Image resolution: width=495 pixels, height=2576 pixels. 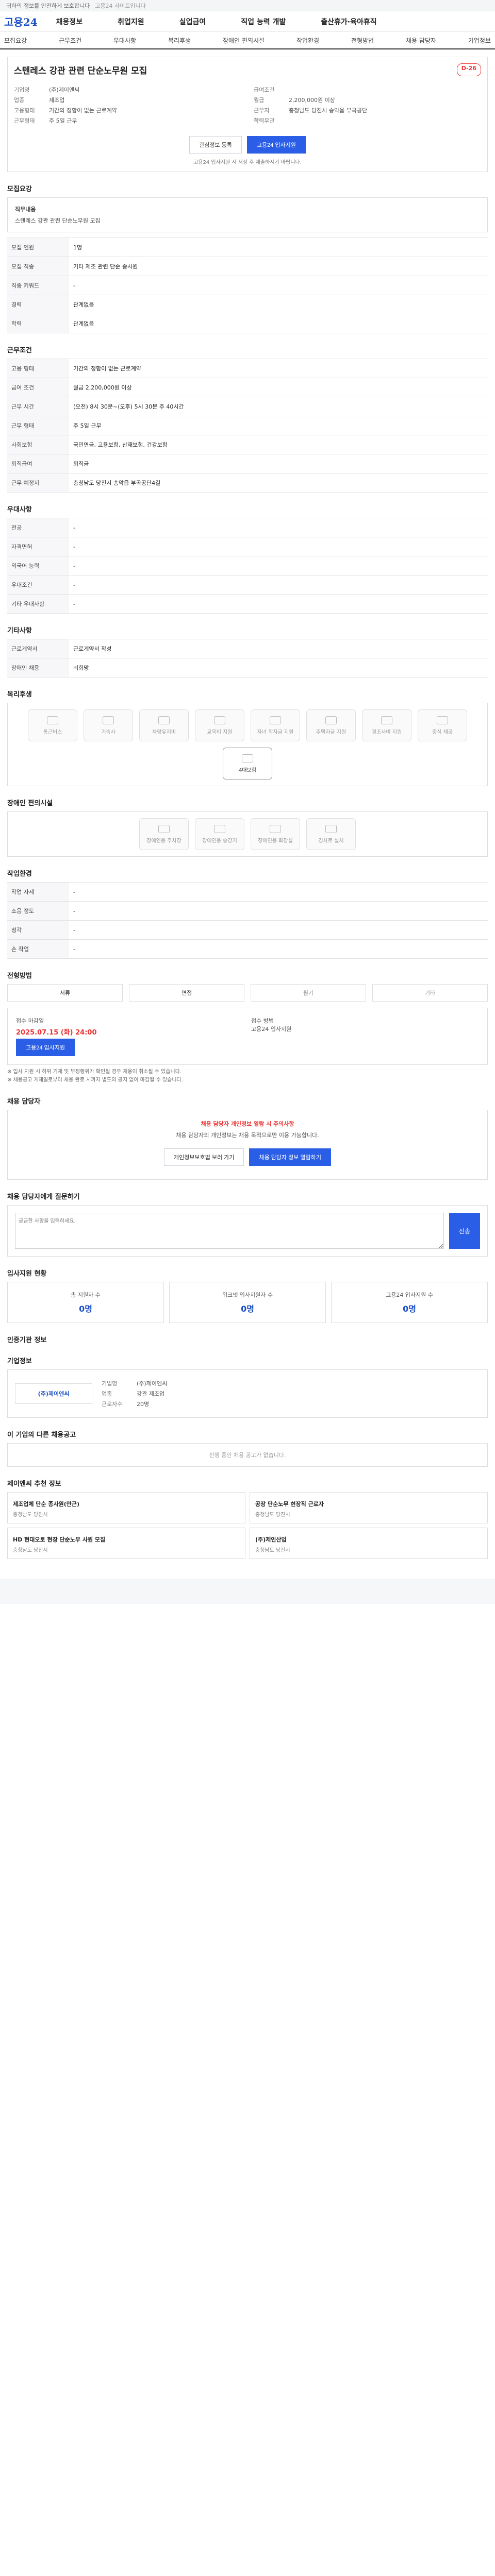 What do you see at coordinates (65, 993) in the screenshot?
I see `method-item: 서류` at bounding box center [65, 993].